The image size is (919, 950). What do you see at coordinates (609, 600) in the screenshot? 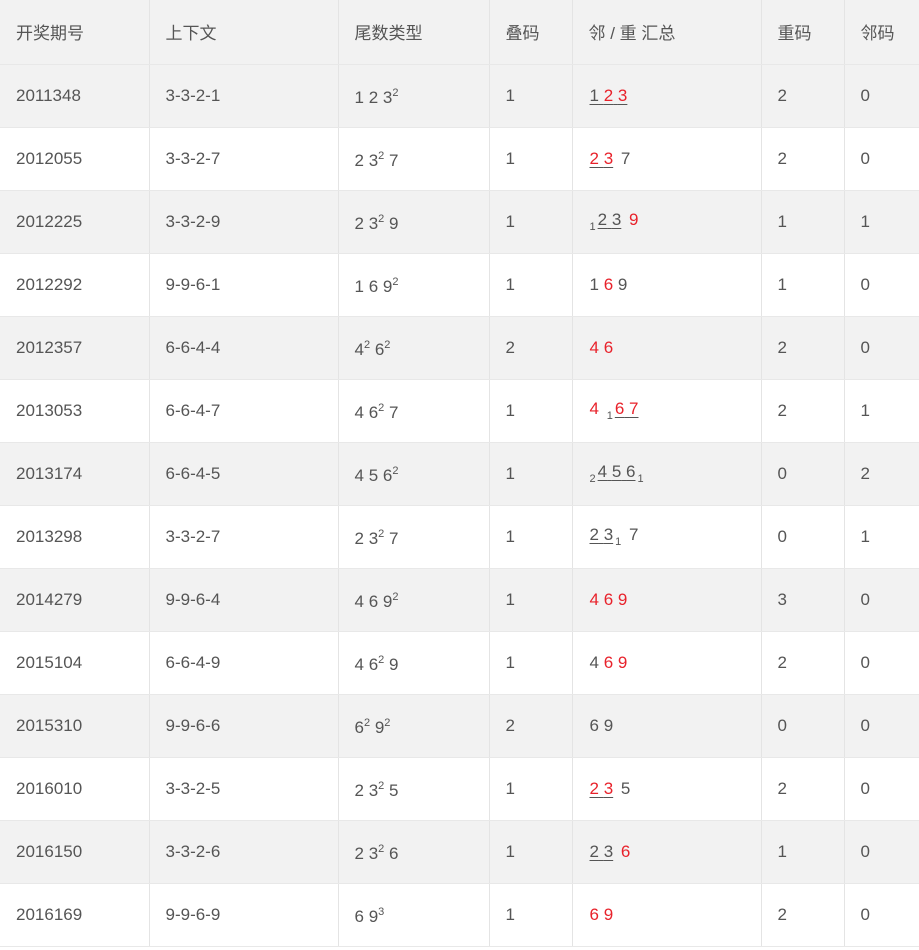
I see `summary-token: 4 6 9` at bounding box center [609, 600].